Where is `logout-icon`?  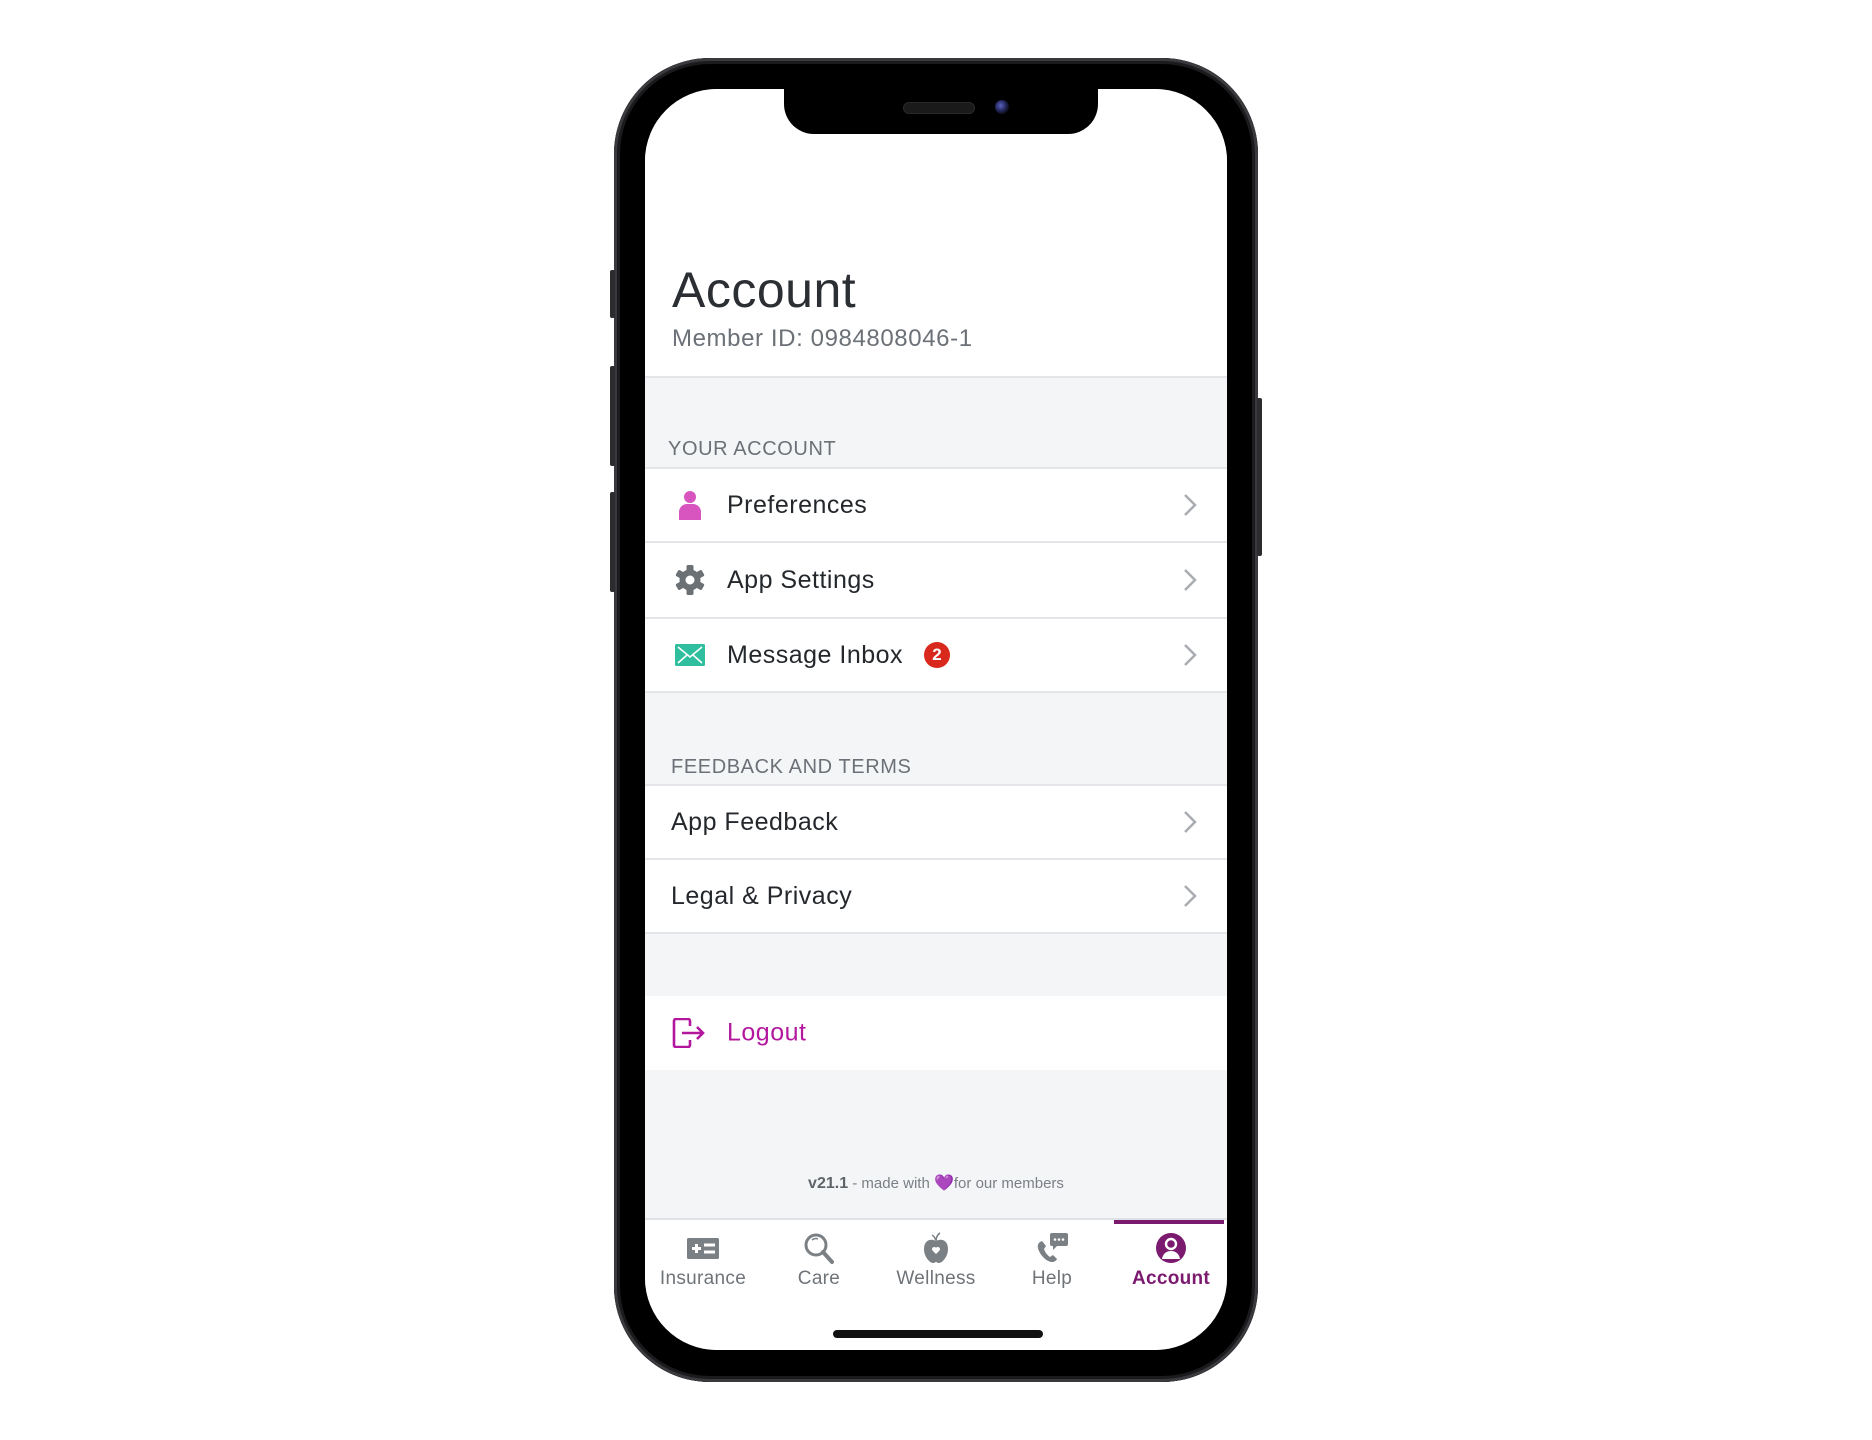
logout-icon is located at coordinates (688, 1033).